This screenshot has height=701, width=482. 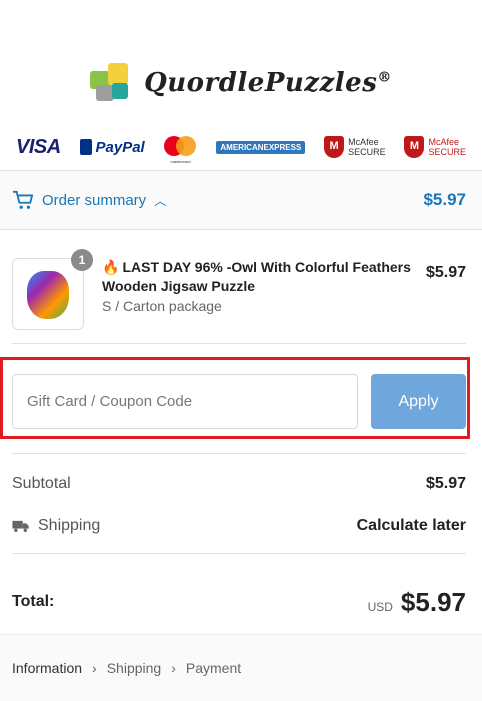 I want to click on brand-name: QuordlePuzzles®, so click(x=268, y=82).